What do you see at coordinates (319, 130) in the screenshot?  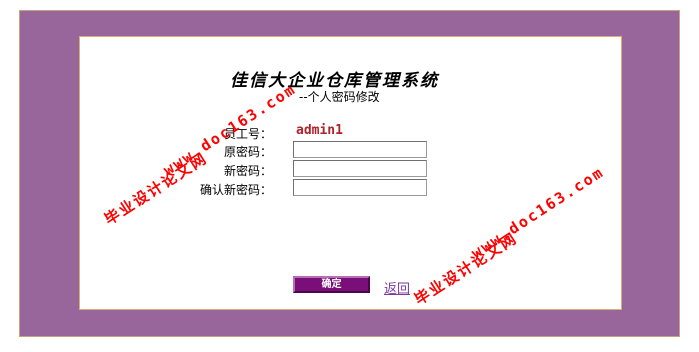 I see `employee-id-value: admin1` at bounding box center [319, 130].